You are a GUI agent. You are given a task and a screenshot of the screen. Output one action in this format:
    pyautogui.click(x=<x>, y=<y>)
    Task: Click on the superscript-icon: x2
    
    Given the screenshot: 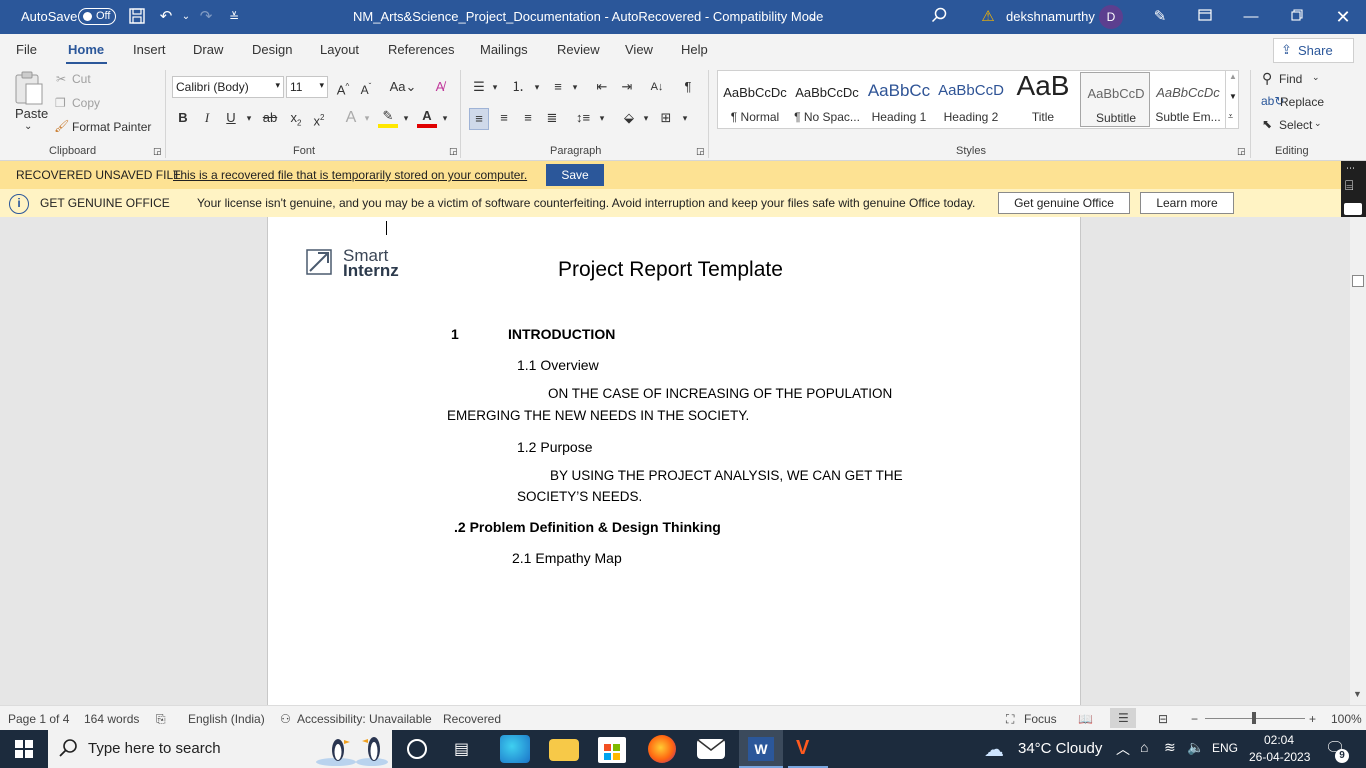 What is the action you would take?
    pyautogui.click(x=319, y=119)
    